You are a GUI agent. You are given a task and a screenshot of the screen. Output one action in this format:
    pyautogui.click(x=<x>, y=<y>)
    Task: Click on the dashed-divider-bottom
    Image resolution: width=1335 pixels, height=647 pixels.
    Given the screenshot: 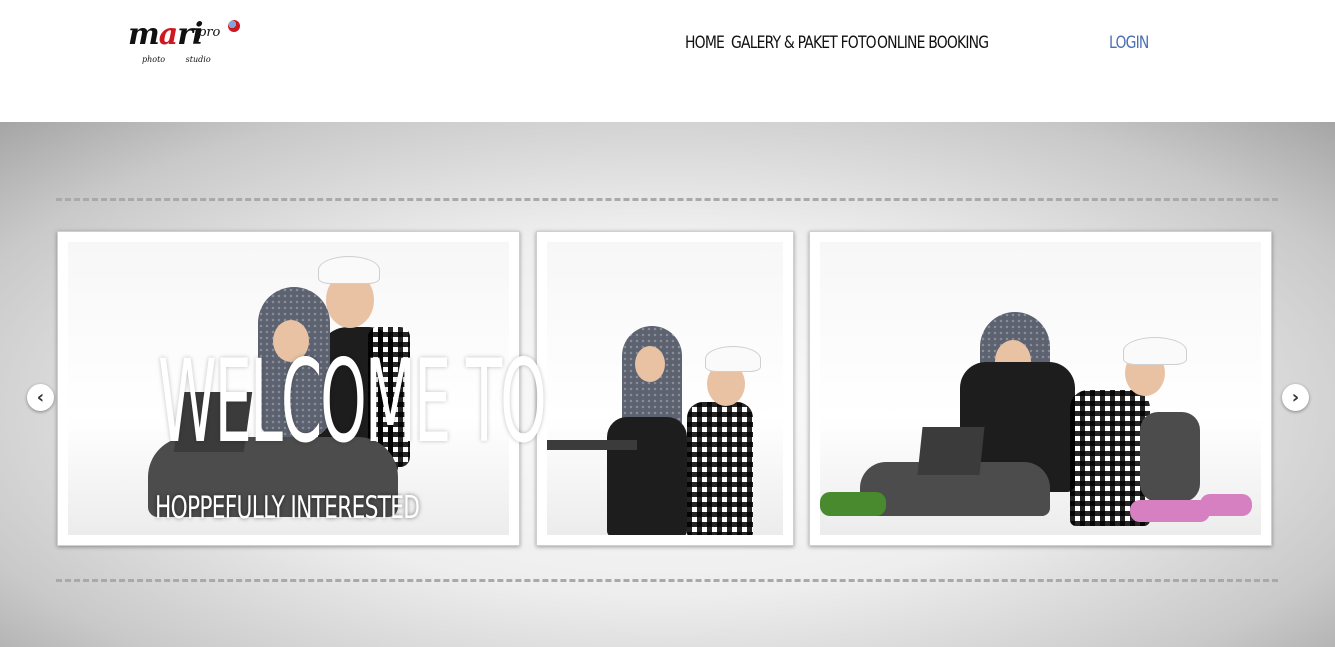 What is the action you would take?
    pyautogui.click(x=667, y=580)
    